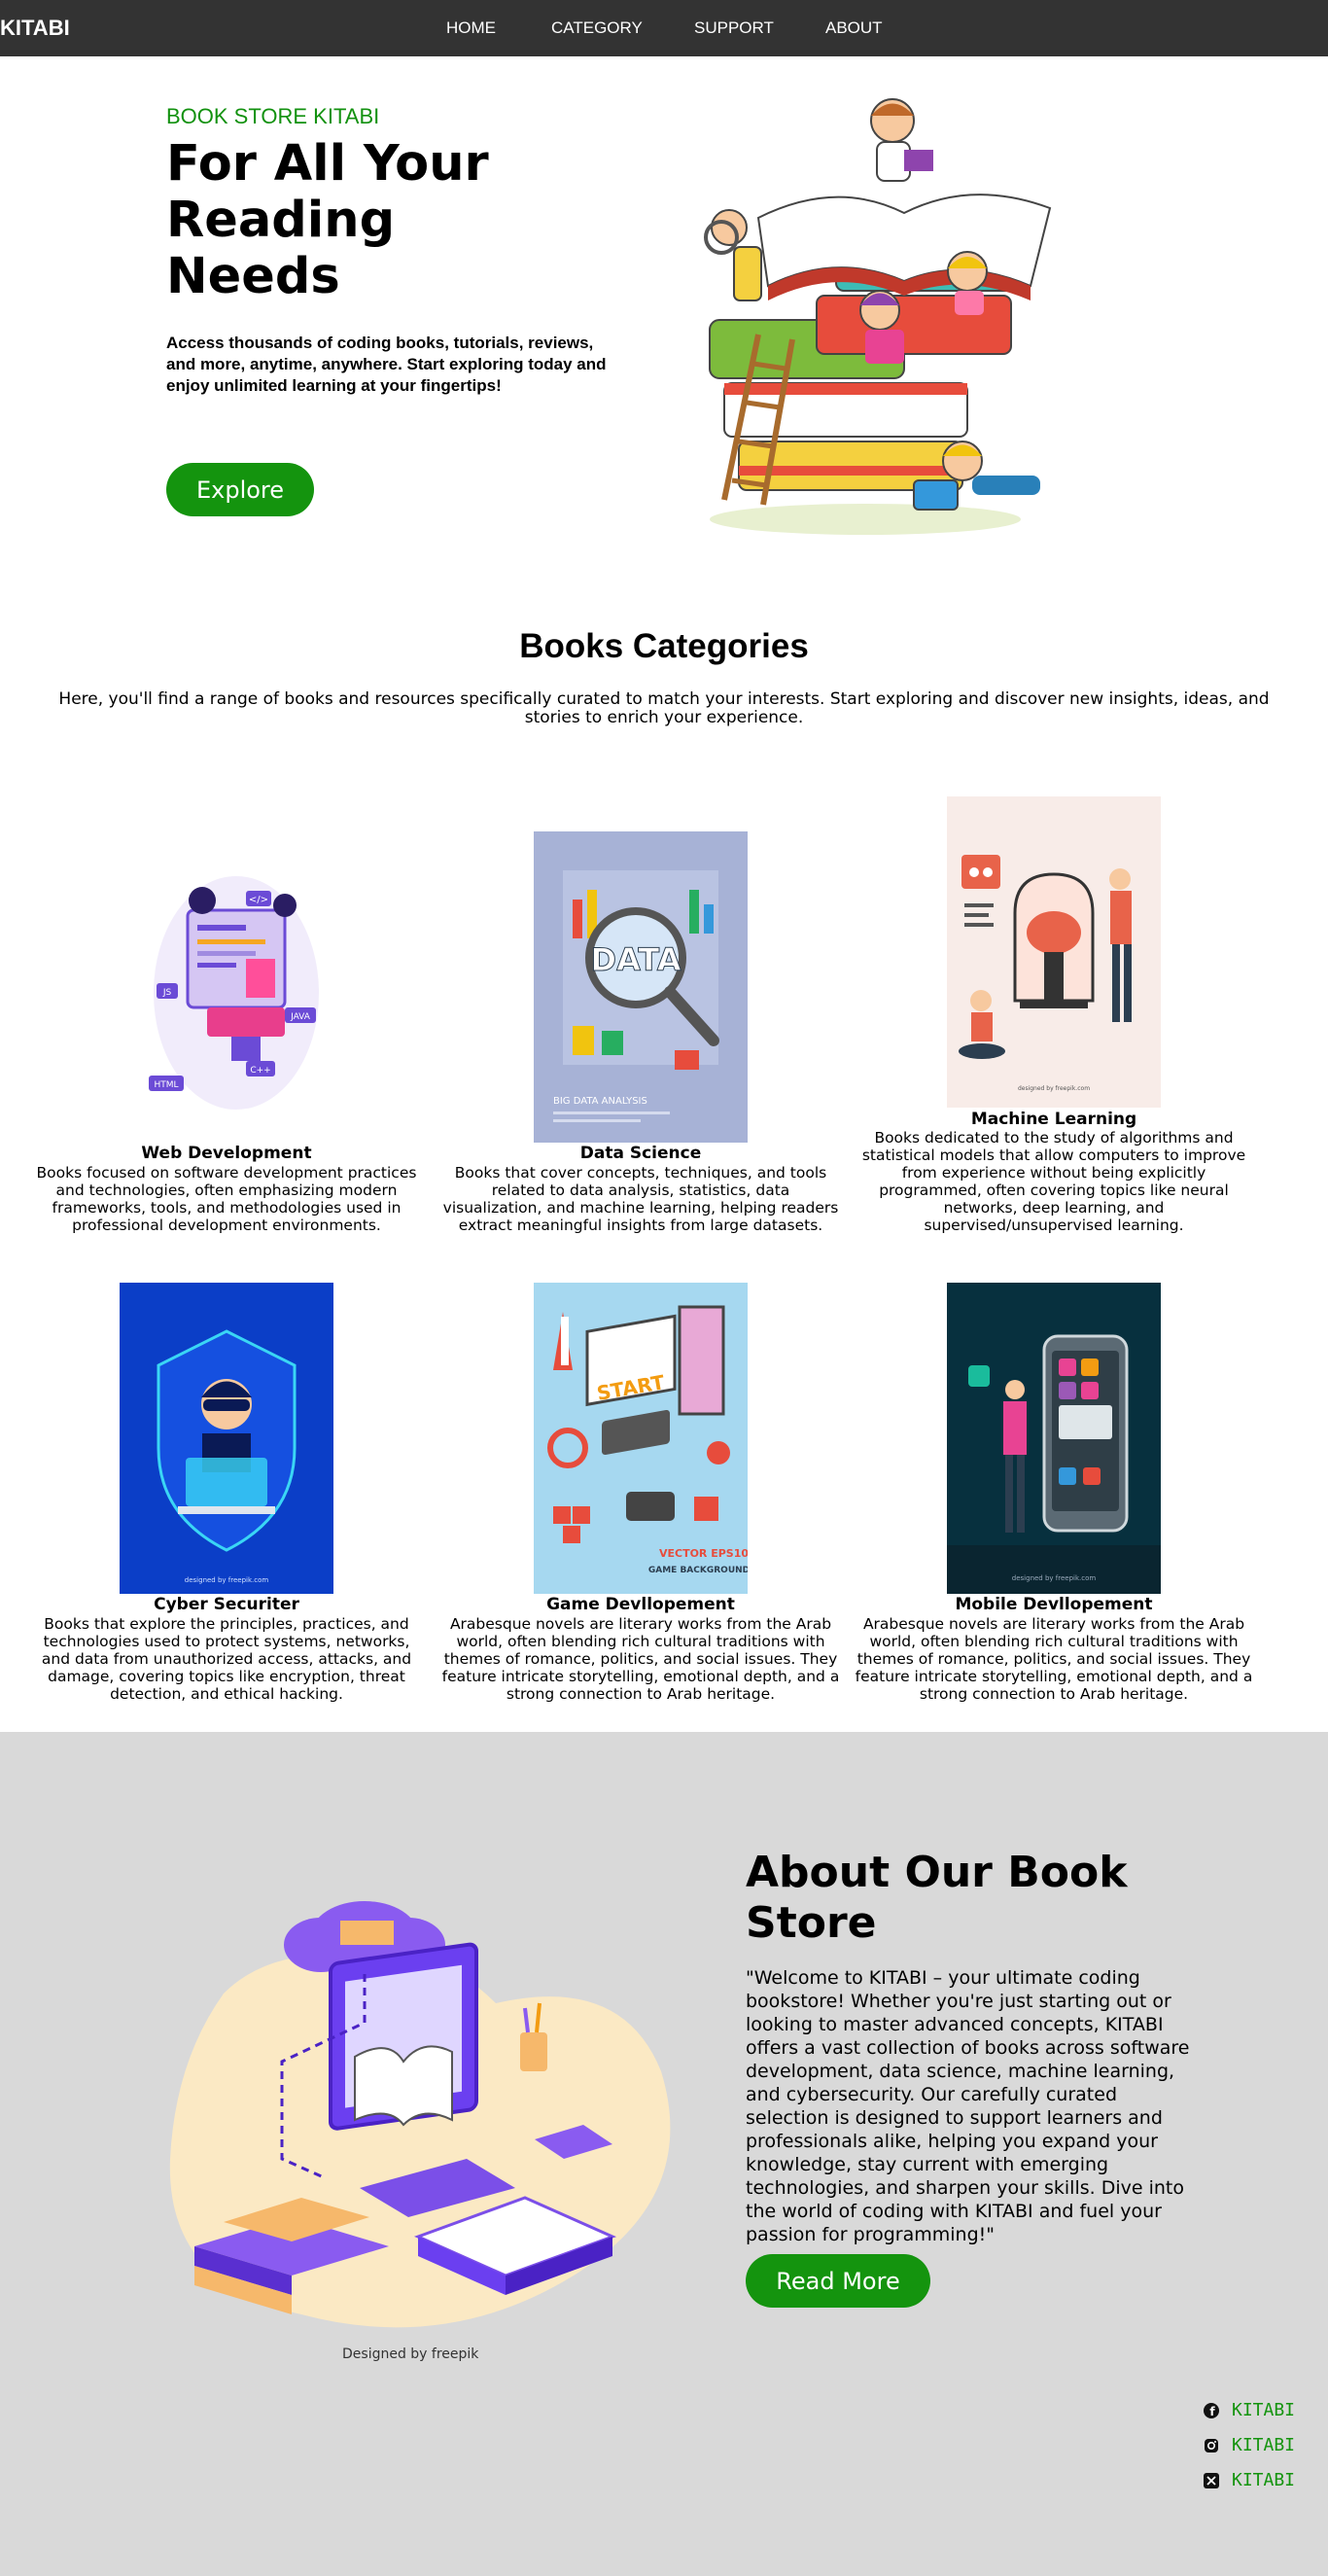  I want to click on top-nav: KITABI HOME CATEGORY SUPPORT ABOUT, so click(664, 28).